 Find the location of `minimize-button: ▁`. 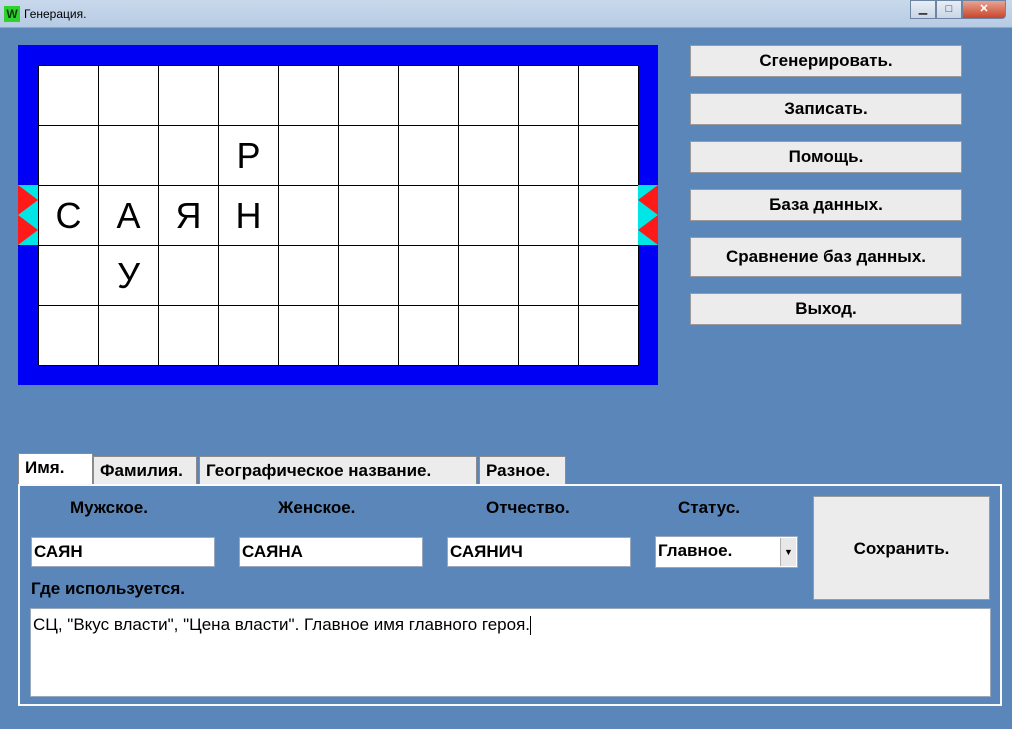

minimize-button: ▁ is located at coordinates (923, 9).